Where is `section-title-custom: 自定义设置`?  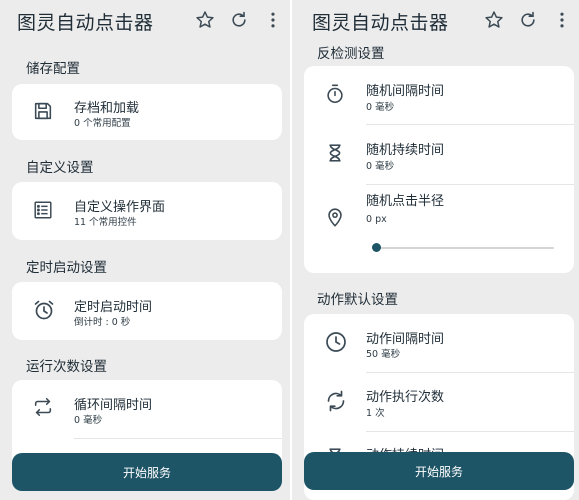 section-title-custom: 自定义设置 is located at coordinates (60, 168).